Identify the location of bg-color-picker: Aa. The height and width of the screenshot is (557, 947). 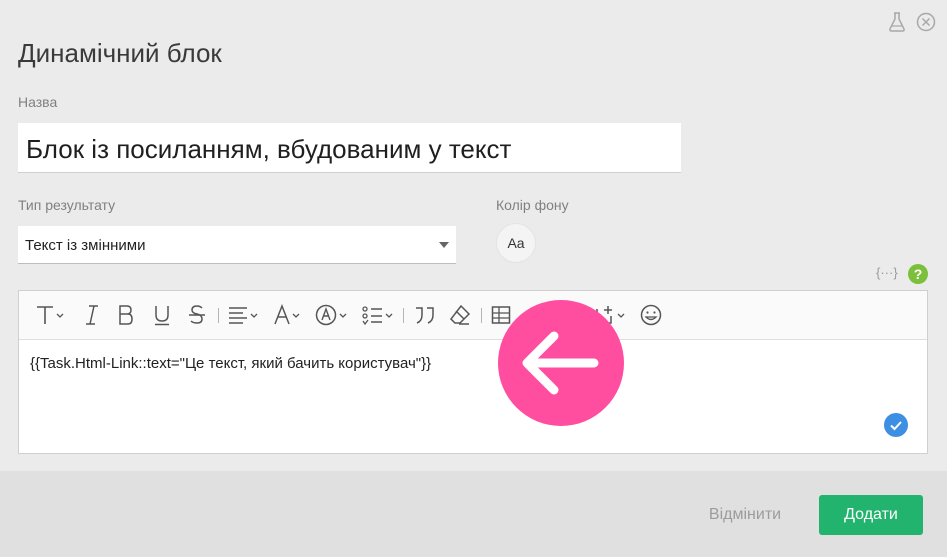
(516, 243).